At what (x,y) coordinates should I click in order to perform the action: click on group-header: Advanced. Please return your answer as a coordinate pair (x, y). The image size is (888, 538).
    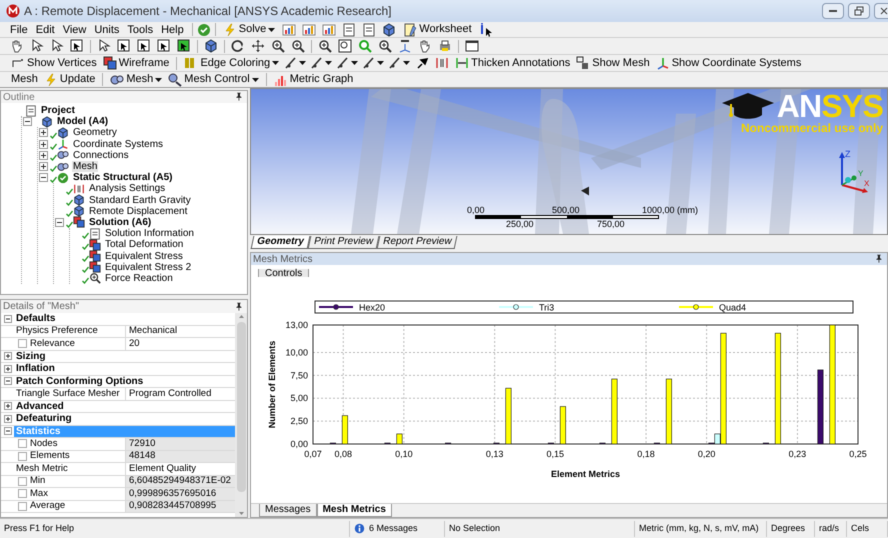
    Looking at the image, I should click on (124, 406).